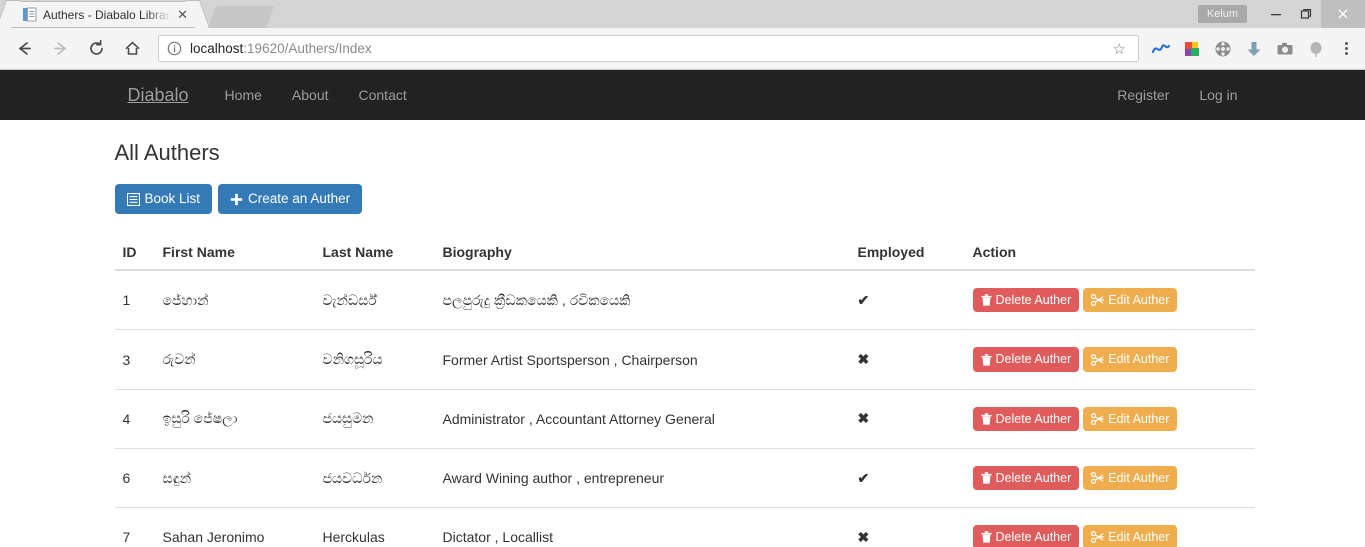 The image size is (1365, 547). Describe the element at coordinates (1218, 95) in the screenshot. I see `nav-link-login: Log in` at that location.